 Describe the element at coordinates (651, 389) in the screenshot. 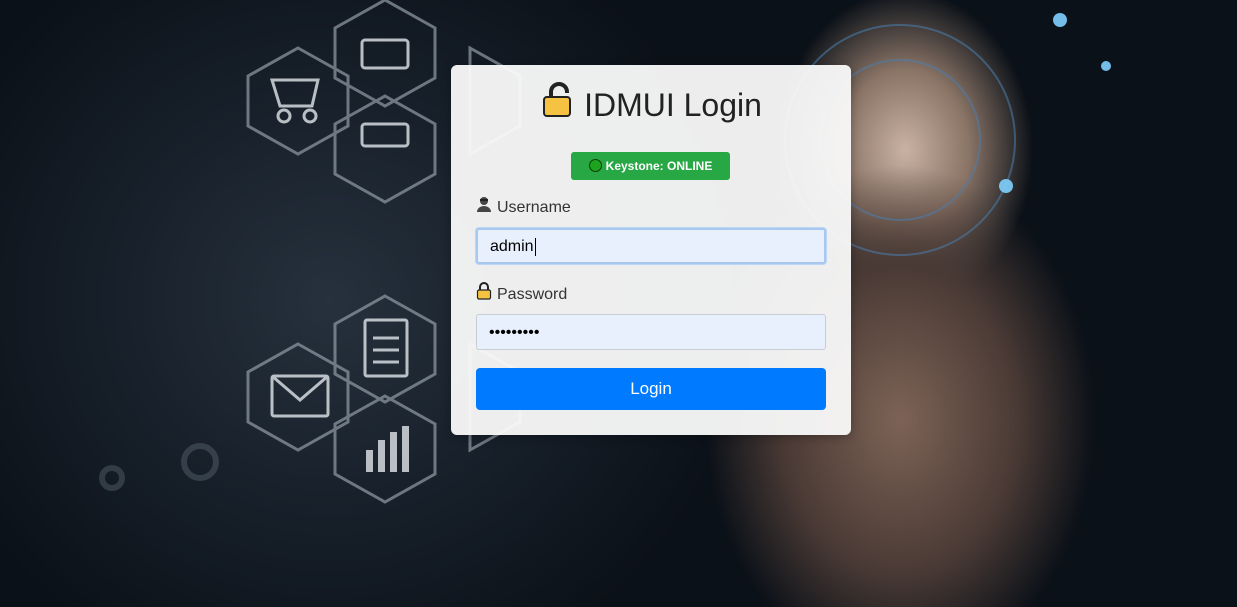

I see `login-button: Login` at that location.